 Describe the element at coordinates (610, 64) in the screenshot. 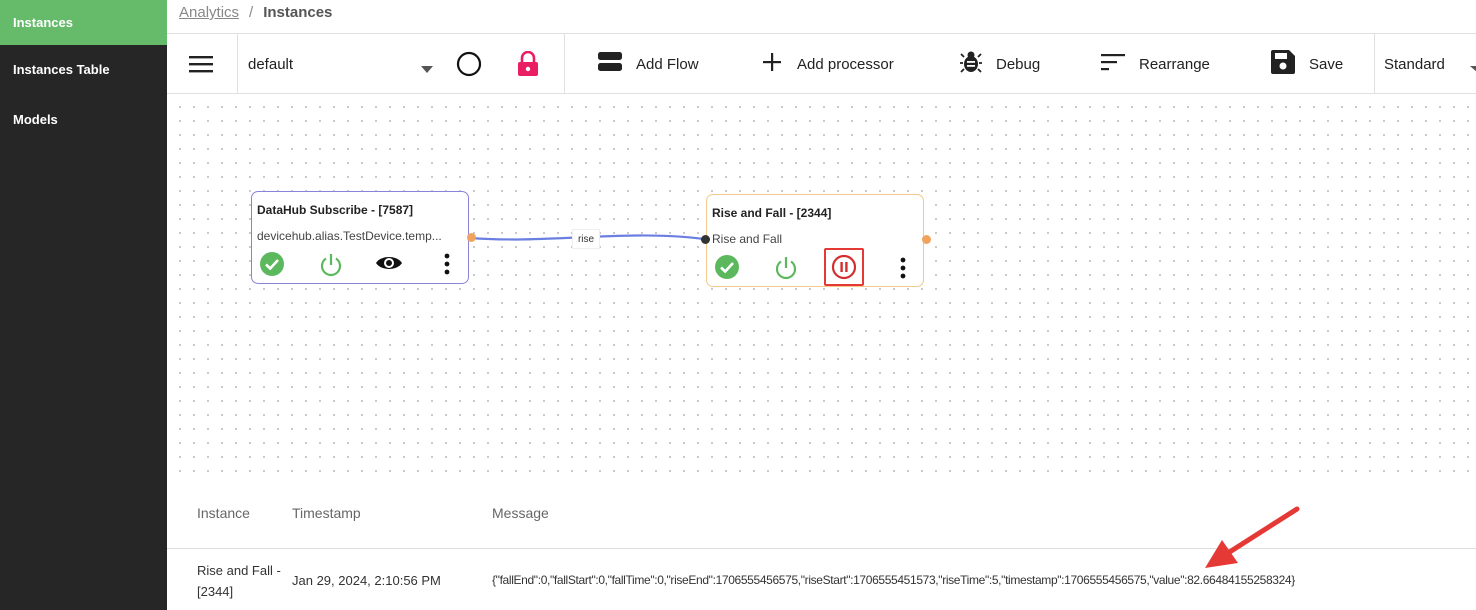

I see `add-flow-icon` at that location.